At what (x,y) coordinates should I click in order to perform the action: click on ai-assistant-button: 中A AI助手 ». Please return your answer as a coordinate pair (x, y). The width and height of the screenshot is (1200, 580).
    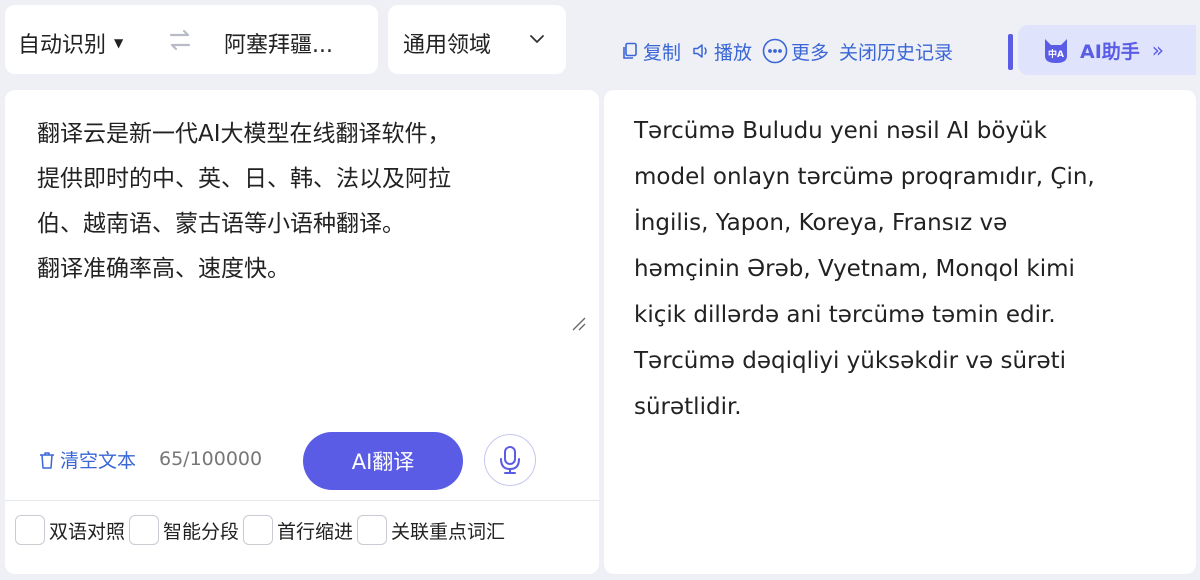
    Looking at the image, I should click on (1107, 50).